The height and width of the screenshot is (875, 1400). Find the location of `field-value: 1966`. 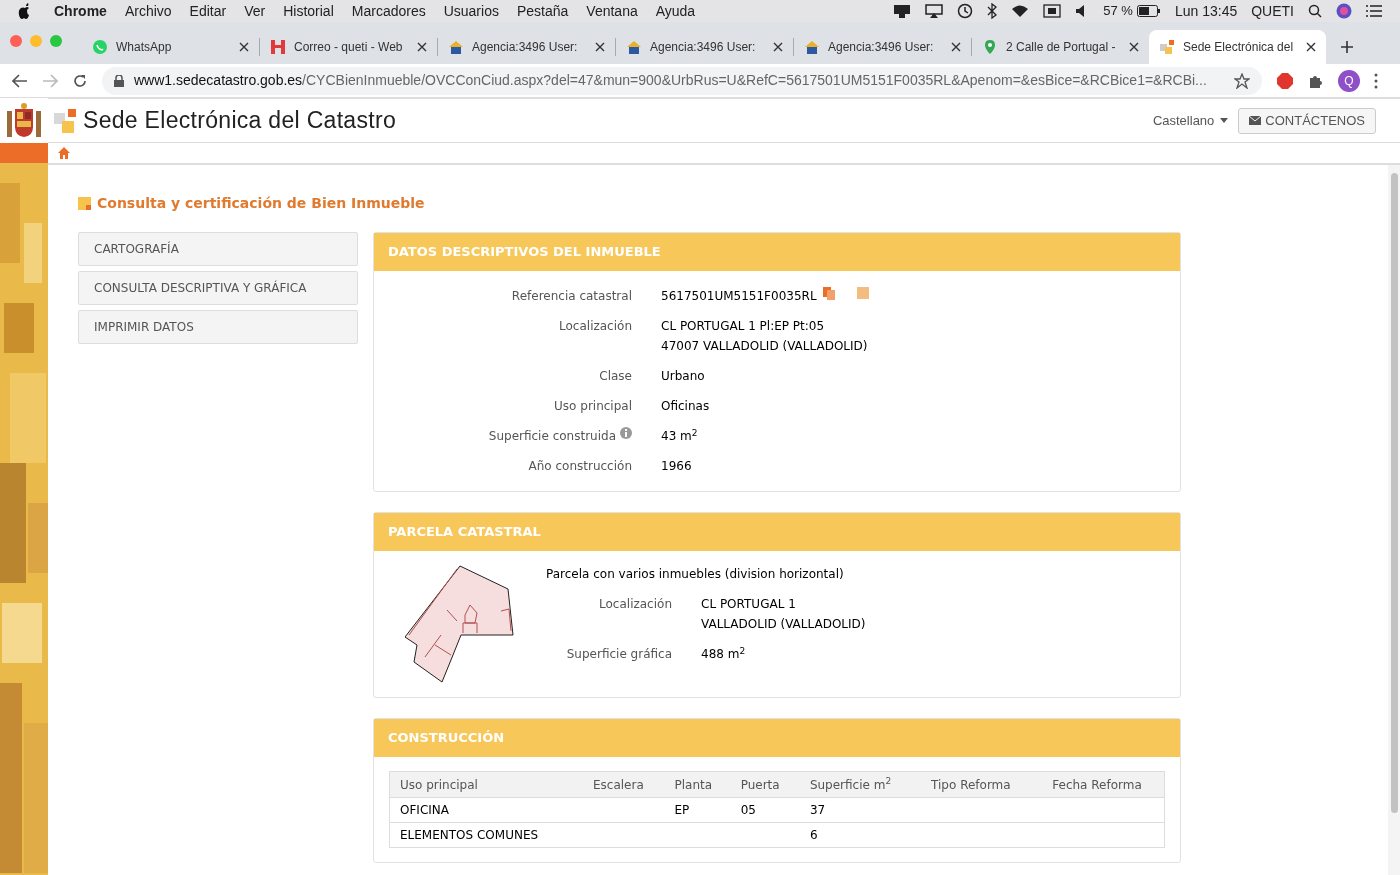

field-value: 1966 is located at coordinates (676, 466).